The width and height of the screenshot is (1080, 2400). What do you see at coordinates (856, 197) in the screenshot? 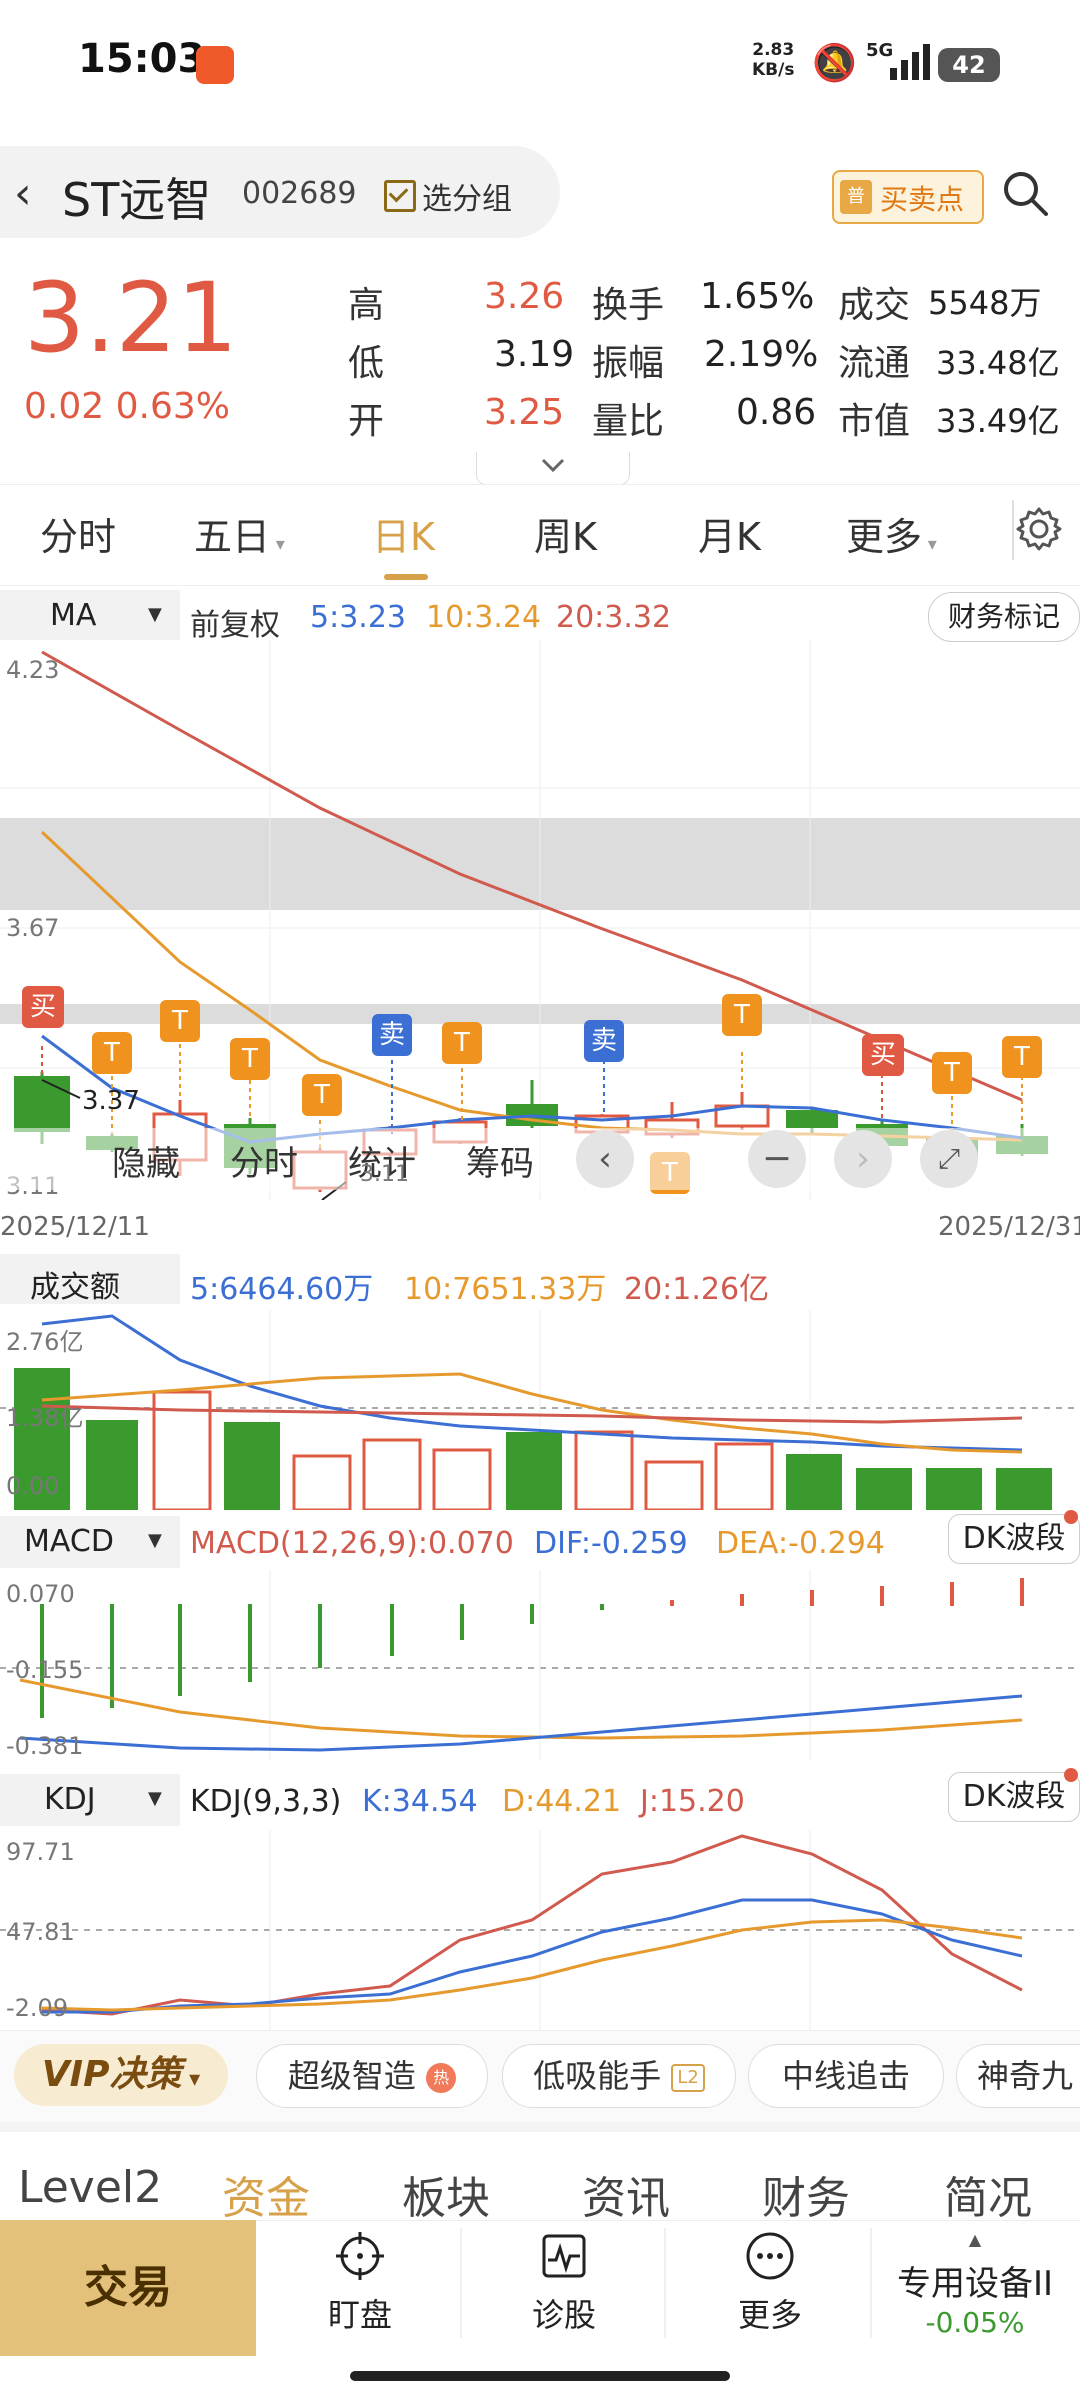
I see `buysell-badge: 普` at bounding box center [856, 197].